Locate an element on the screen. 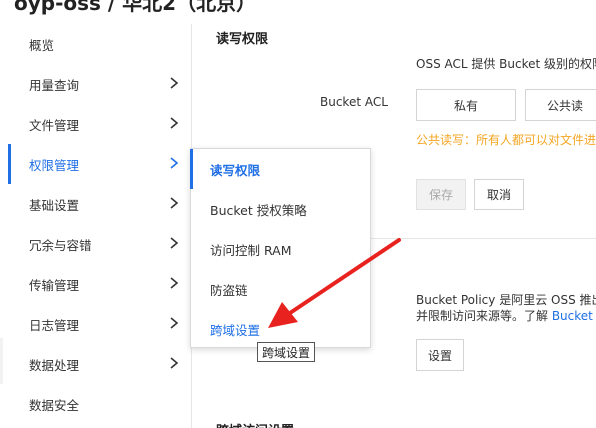 The width and height of the screenshot is (596, 428). acl-private-option: 私有 is located at coordinates (466, 105).